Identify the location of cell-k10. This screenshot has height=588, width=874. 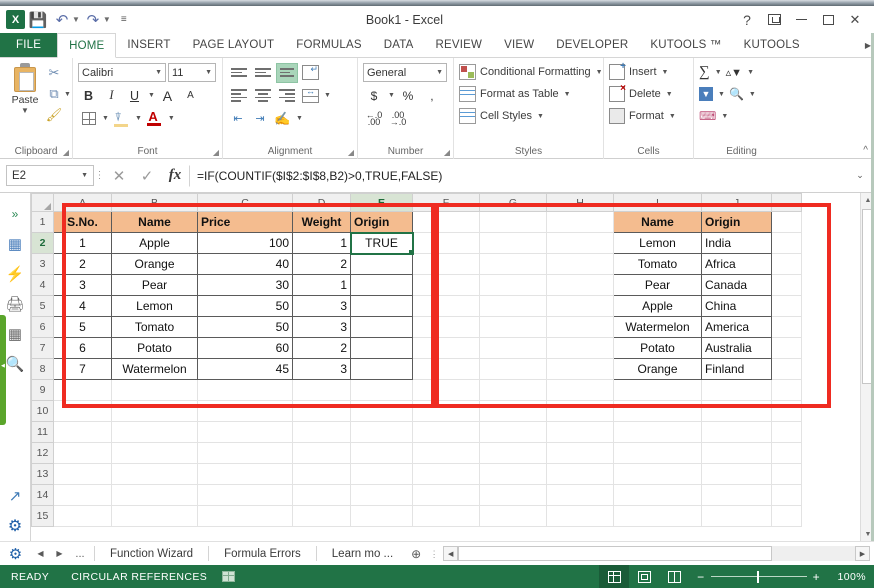
(786, 411).